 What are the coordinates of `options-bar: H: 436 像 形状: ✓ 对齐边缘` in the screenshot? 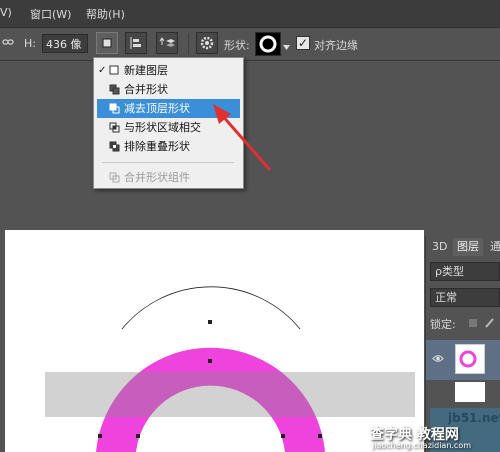 It's located at (250, 44).